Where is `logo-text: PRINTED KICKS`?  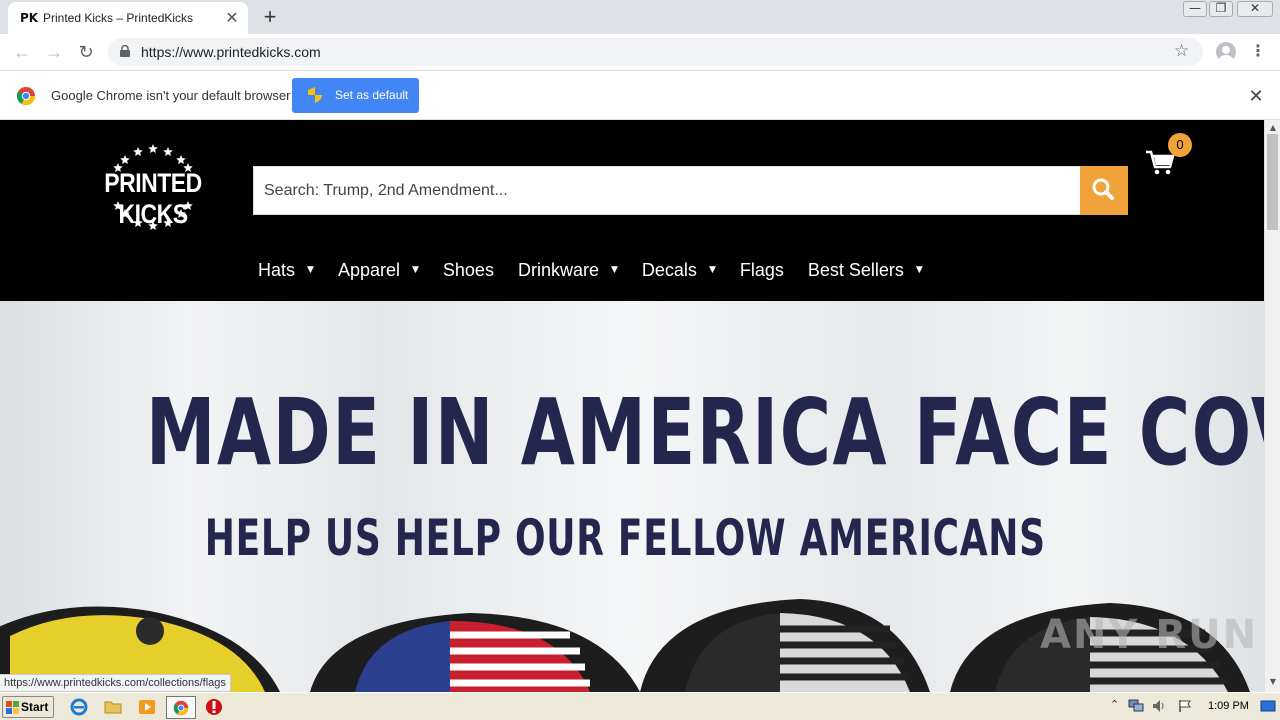 logo-text: PRINTED KICKS is located at coordinates (153, 198).